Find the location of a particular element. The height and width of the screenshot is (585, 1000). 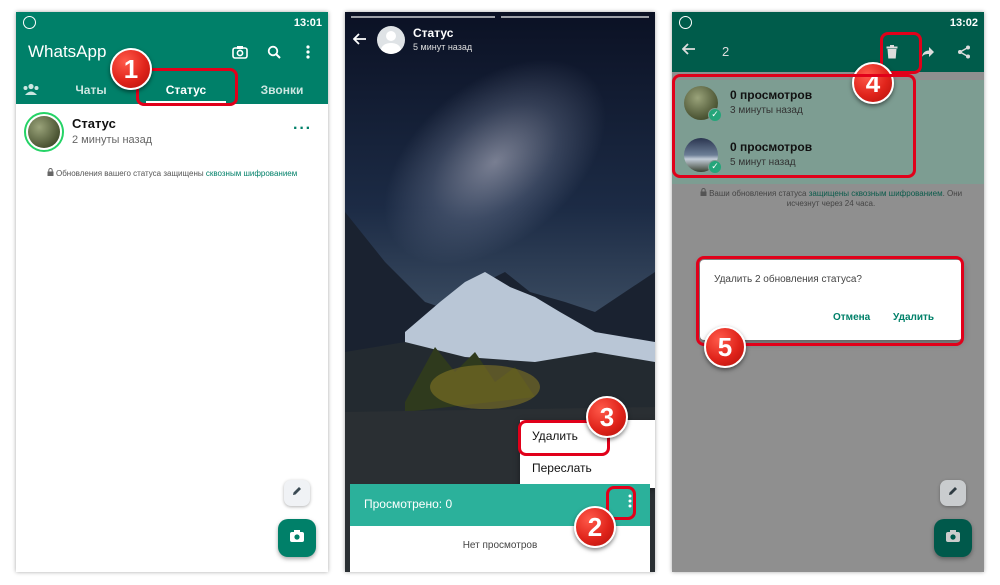

app-title: WhatsApp is located at coordinates (67, 51).